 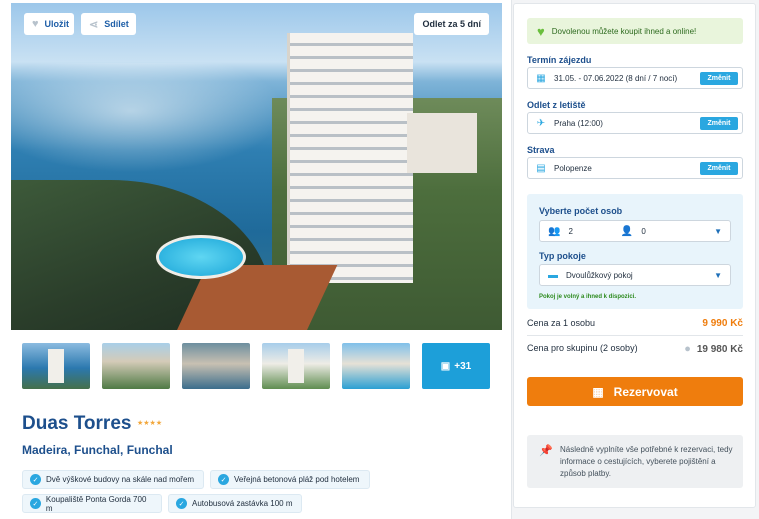 What do you see at coordinates (635, 391) in the screenshot?
I see `book-button: ▦ Rezervovat` at bounding box center [635, 391].